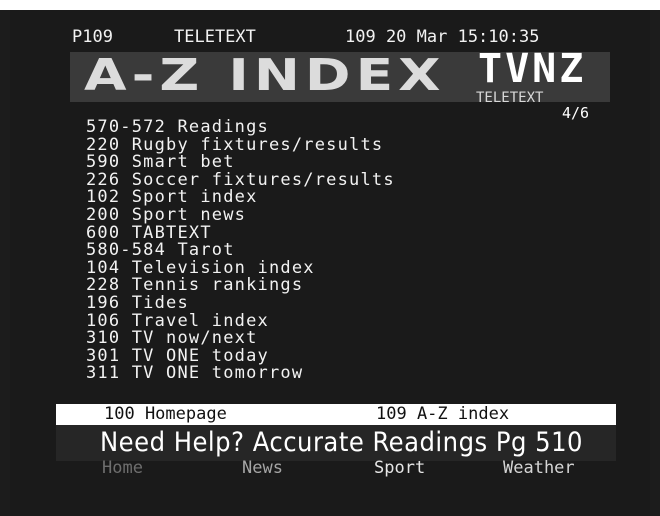 The width and height of the screenshot is (660, 516). Describe the element at coordinates (399, 468) in the screenshot. I see `fastext-sport-link: Sport` at that location.